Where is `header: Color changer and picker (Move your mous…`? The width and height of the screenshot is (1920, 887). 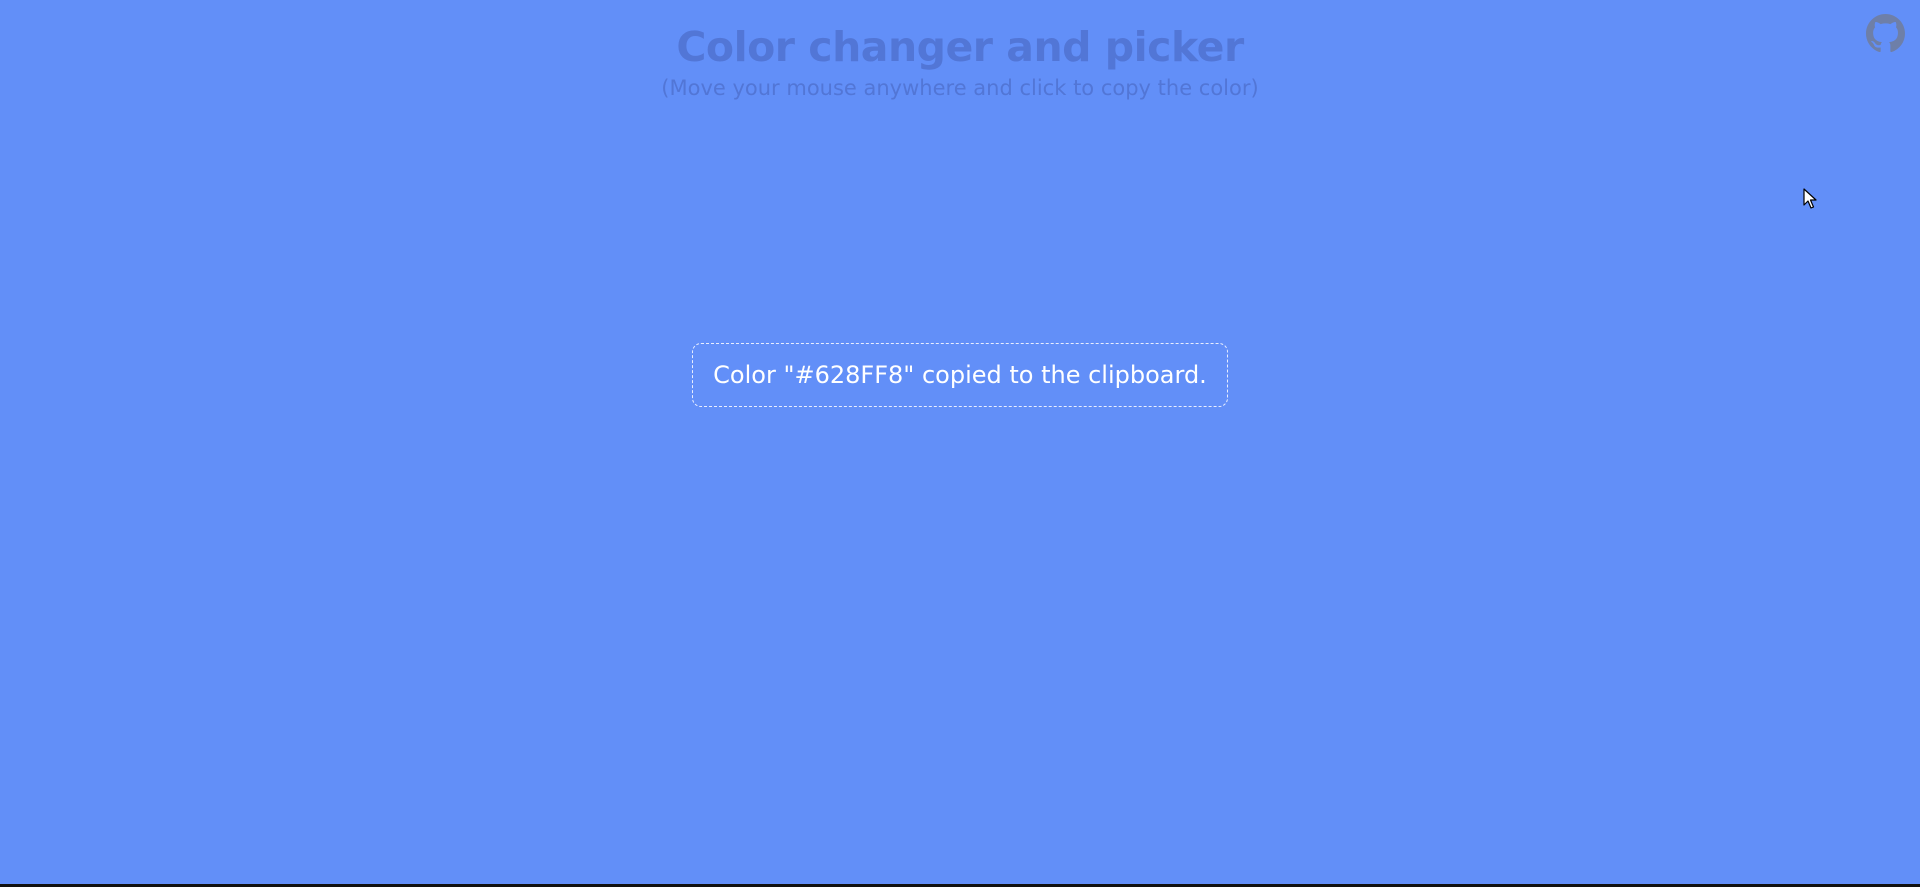
header: Color changer and picker (Move your mous… is located at coordinates (960, 62).